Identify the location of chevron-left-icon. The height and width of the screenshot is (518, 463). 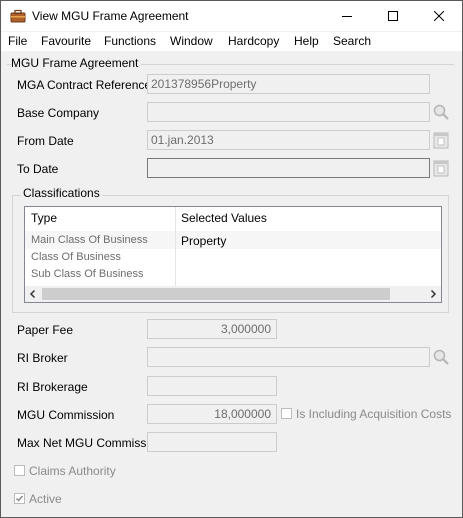
(33, 294).